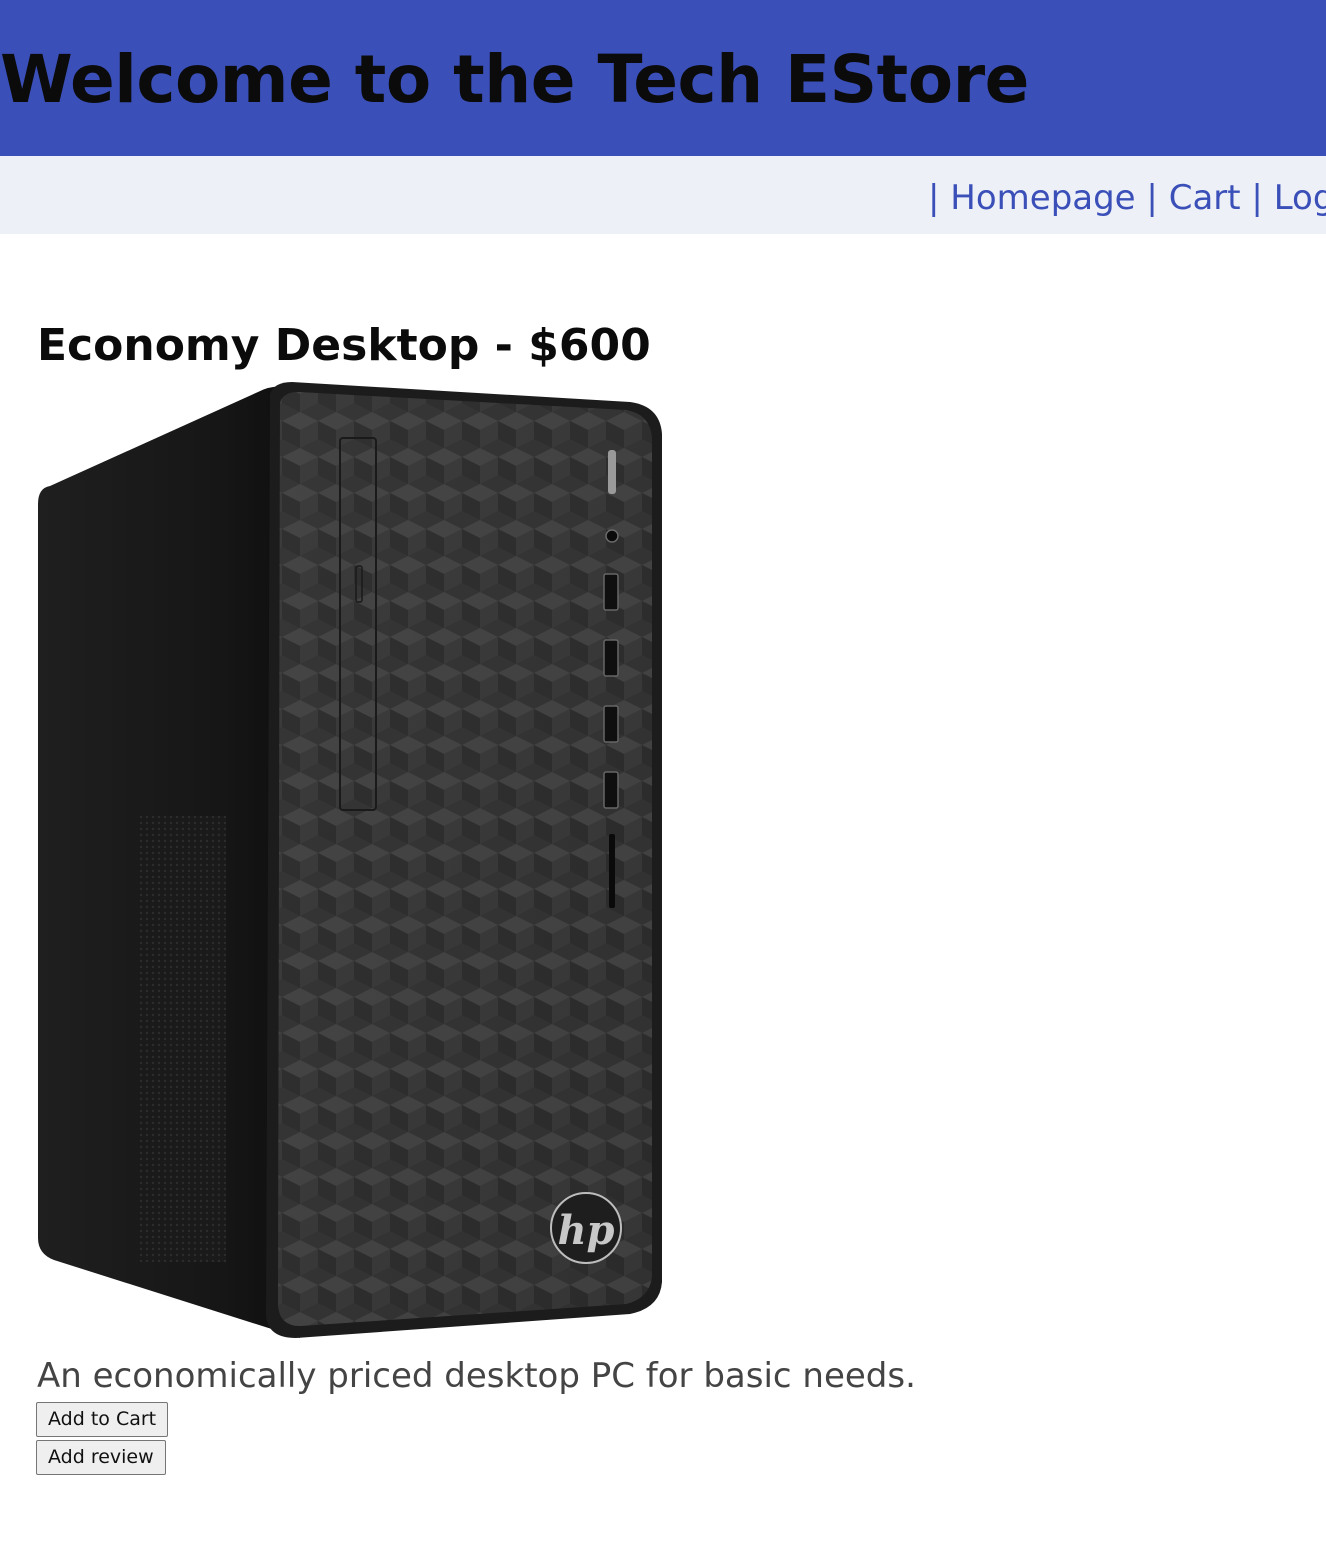 The width and height of the screenshot is (1326, 1547). What do you see at coordinates (1300, 198) in the screenshot?
I see `nav-link-login: Login` at bounding box center [1300, 198].